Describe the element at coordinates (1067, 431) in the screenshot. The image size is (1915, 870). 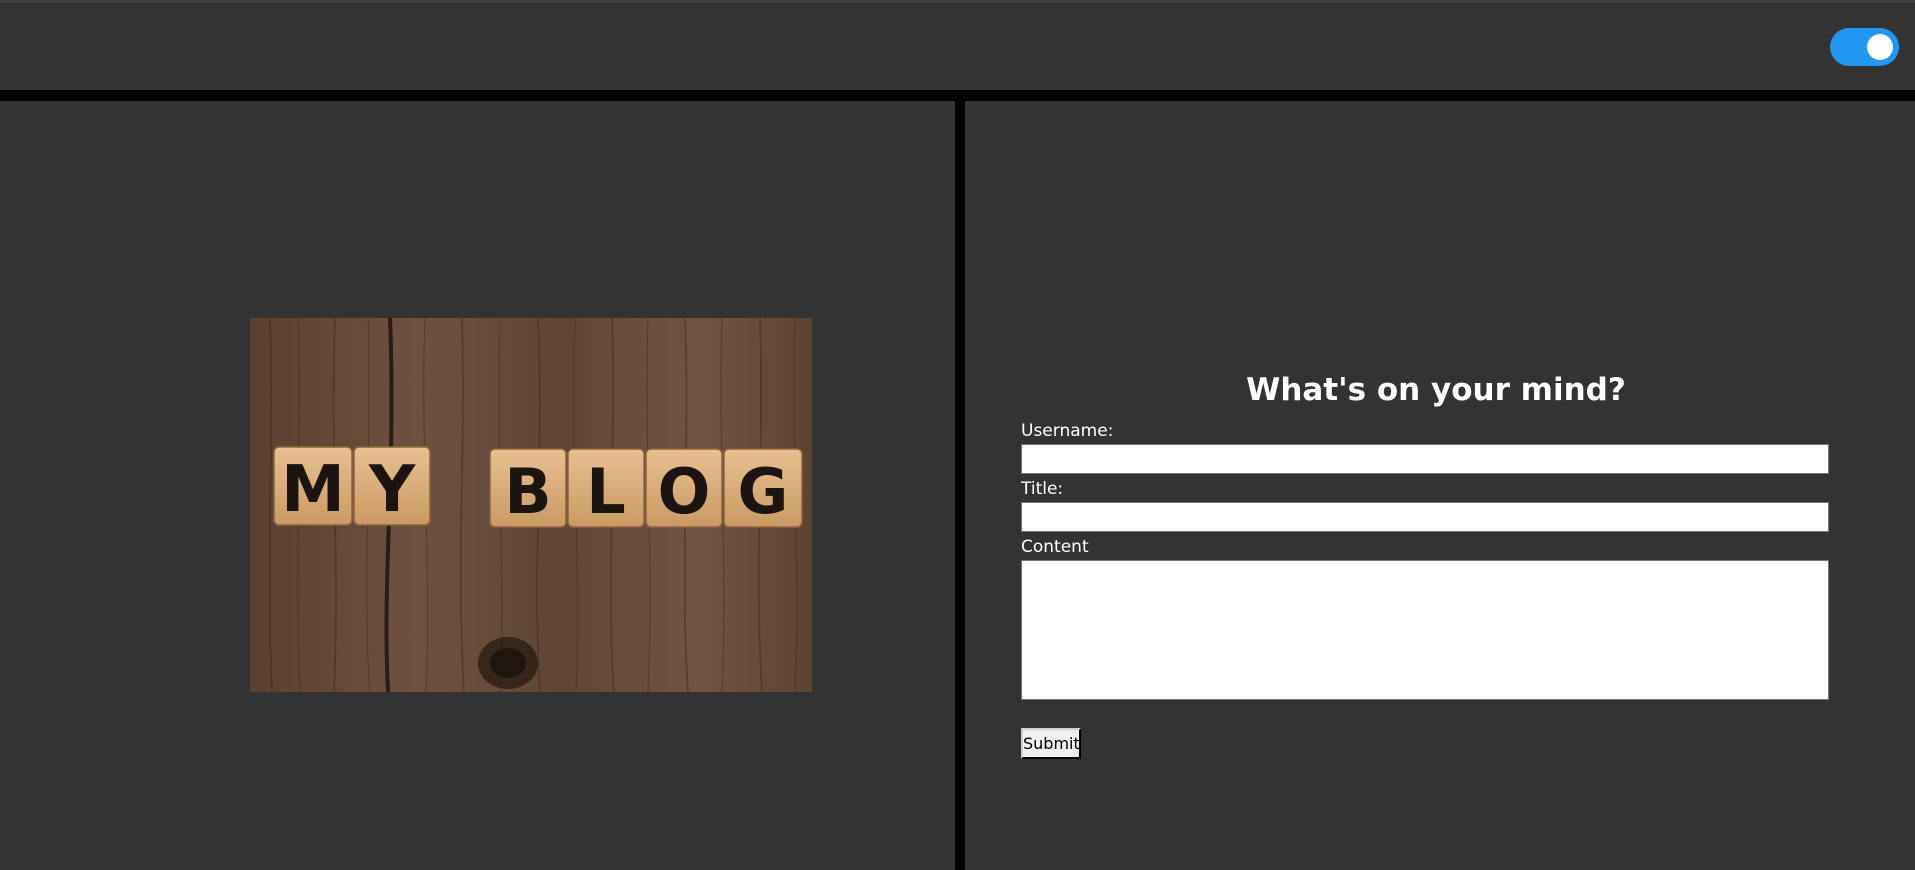
I see `username-label: Username:` at that location.